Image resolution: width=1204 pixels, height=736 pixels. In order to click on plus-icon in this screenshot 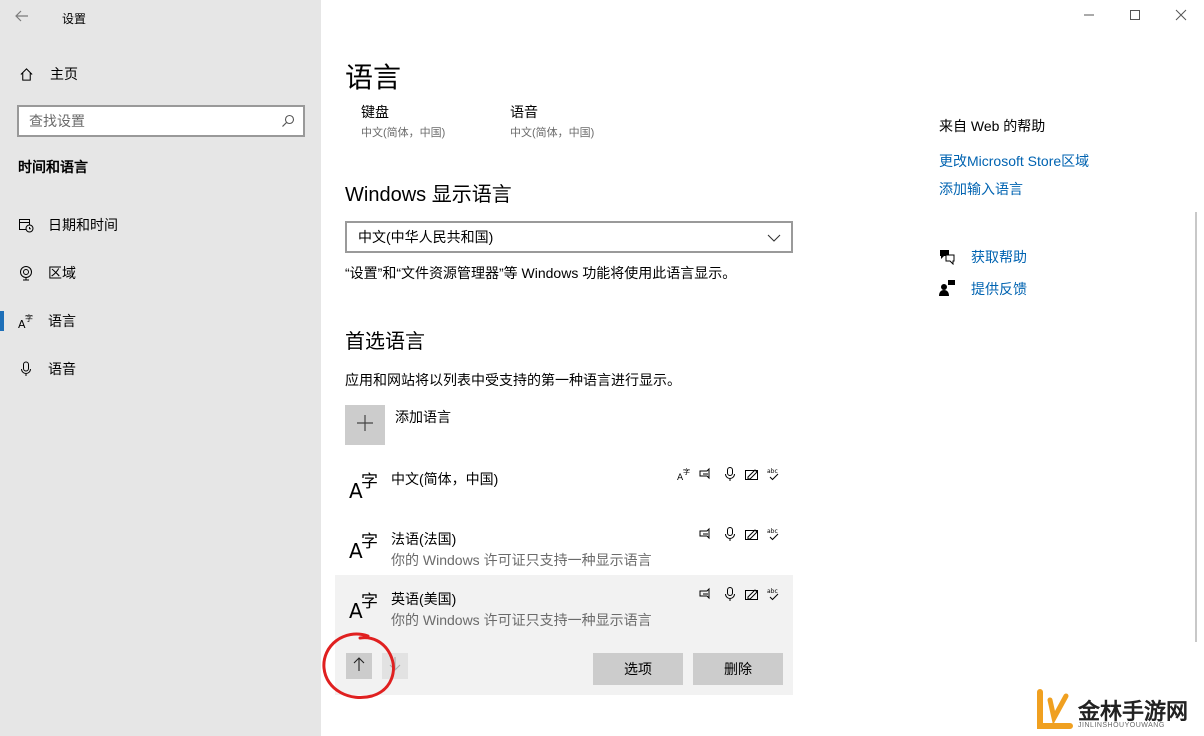, I will do `click(365, 425)`.